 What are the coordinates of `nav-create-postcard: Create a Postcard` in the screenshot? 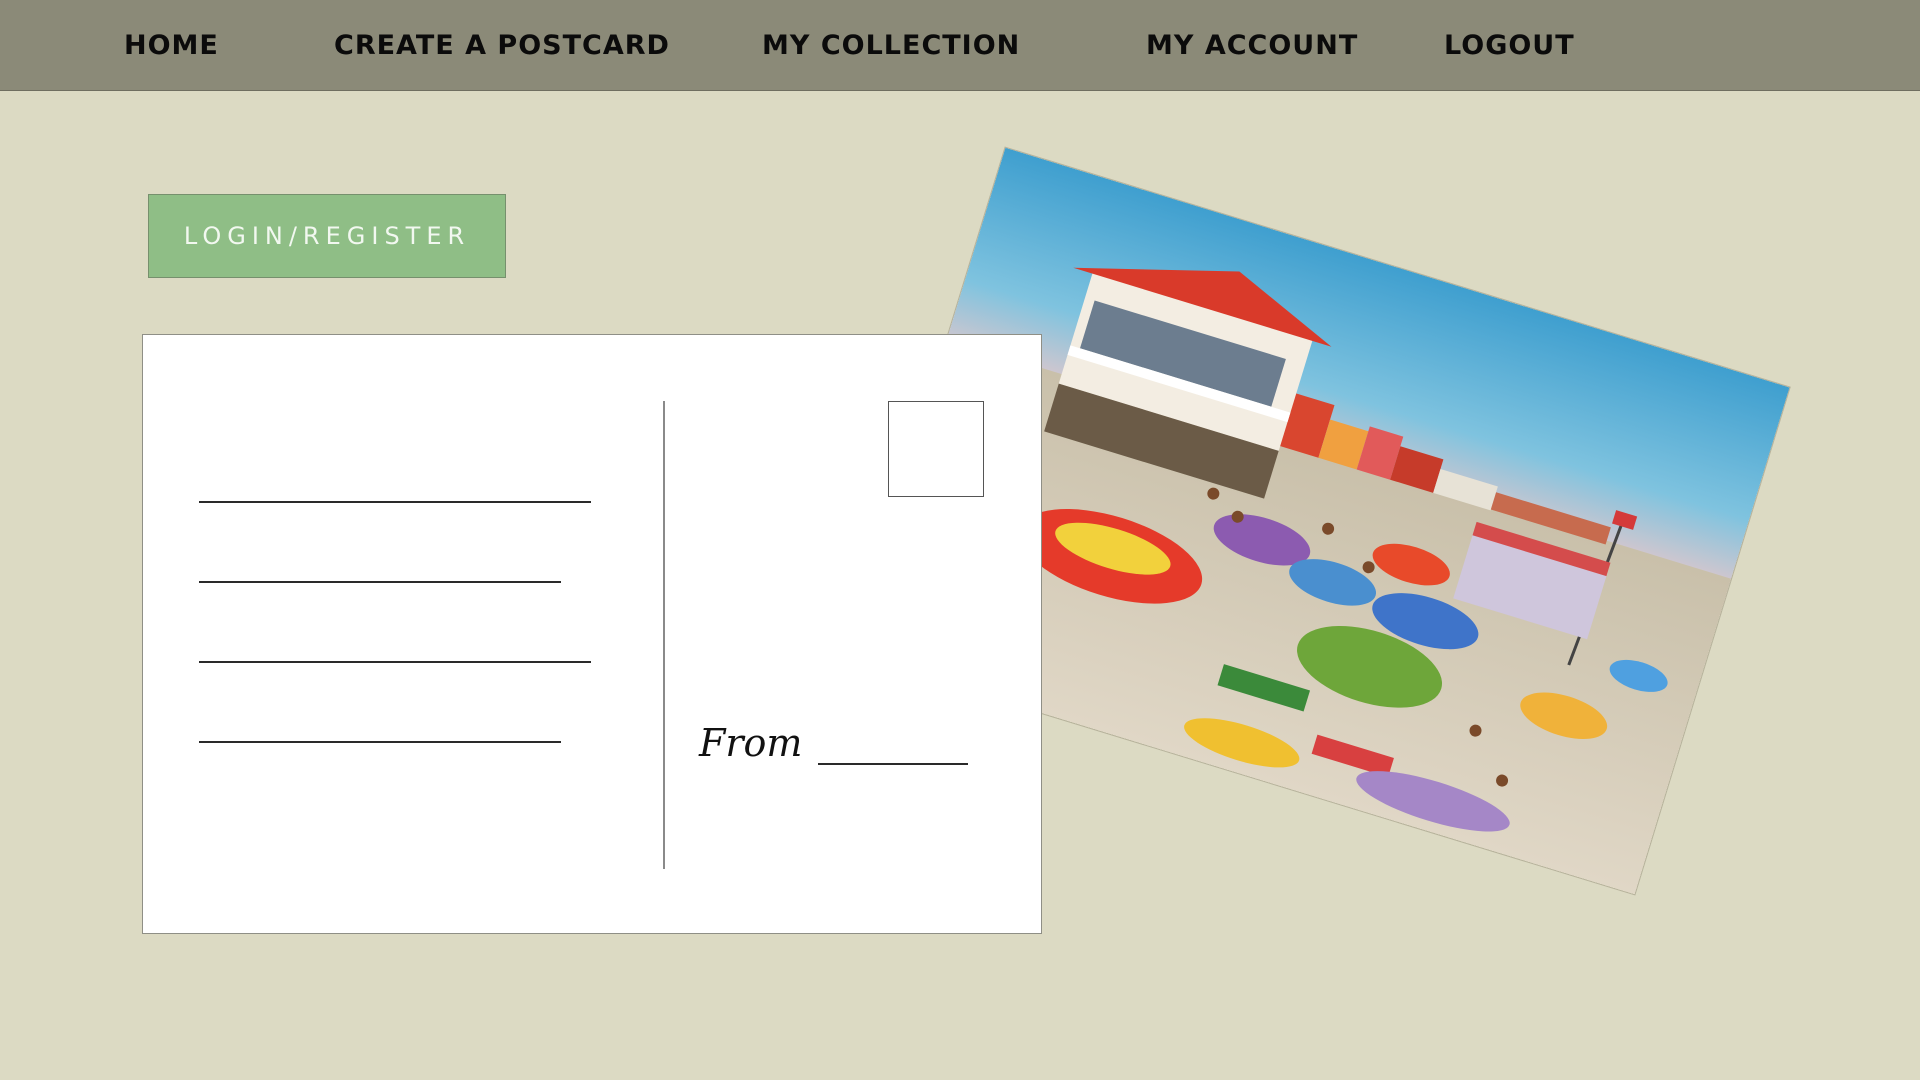 It's located at (502, 45).